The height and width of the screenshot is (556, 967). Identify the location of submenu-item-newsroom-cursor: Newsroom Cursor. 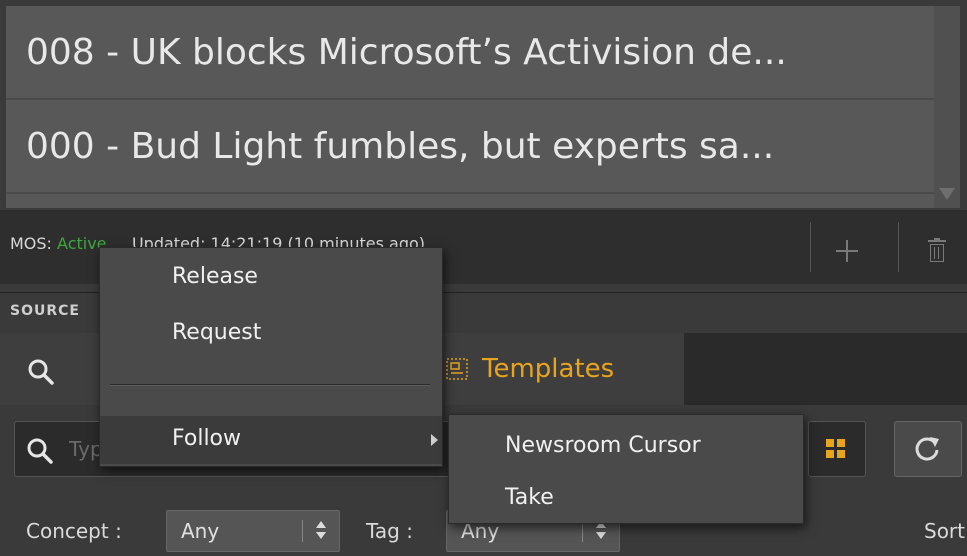
(626, 447).